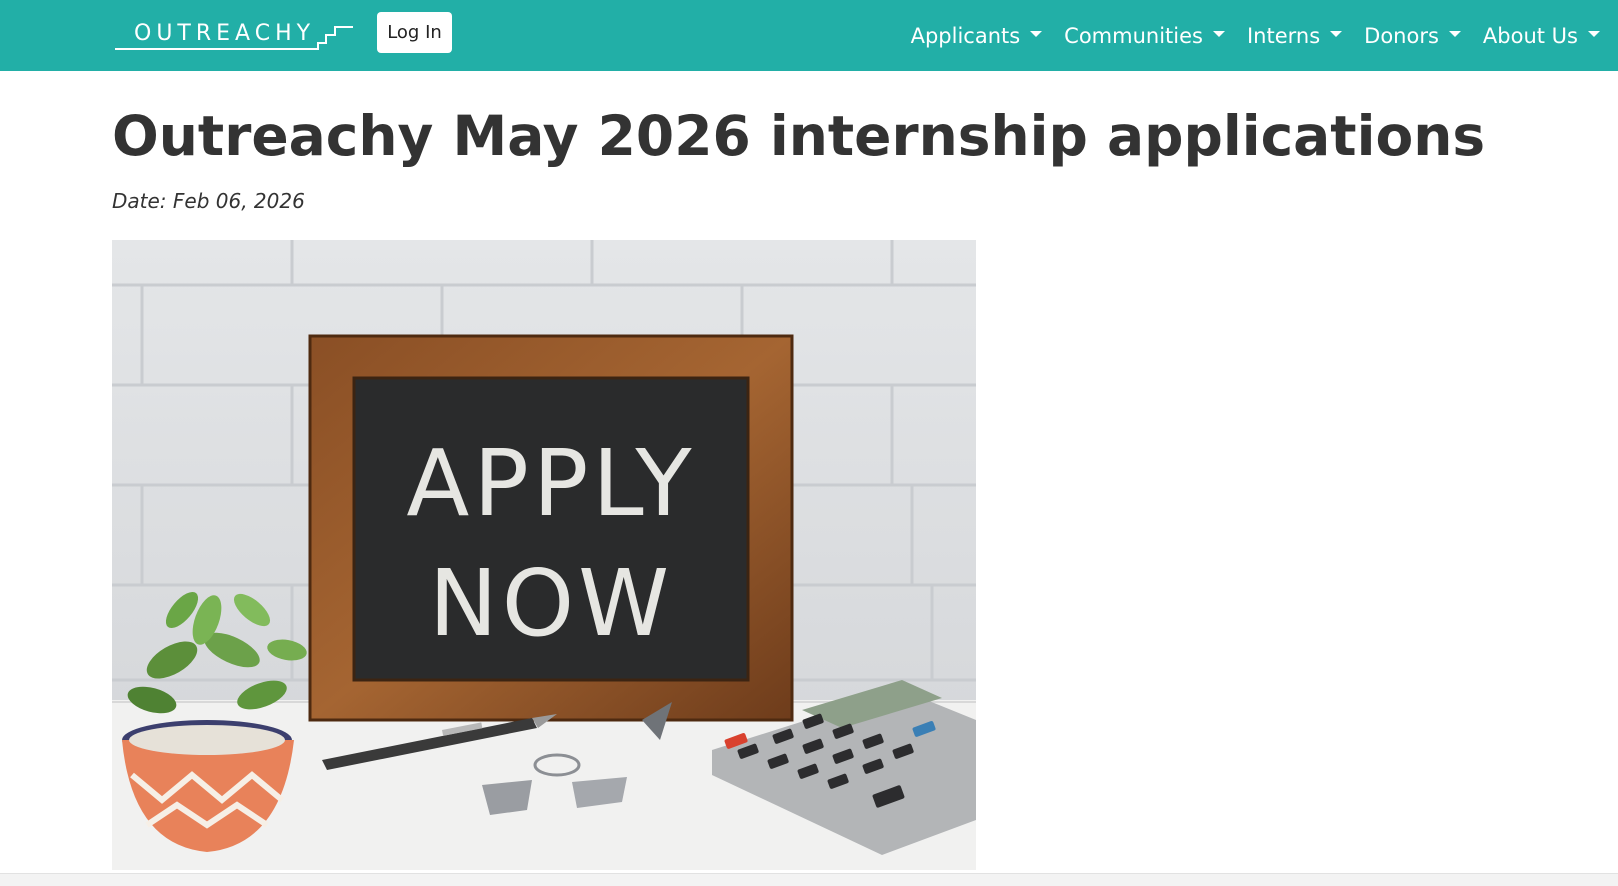  I want to click on login-button: Log In, so click(414, 32).